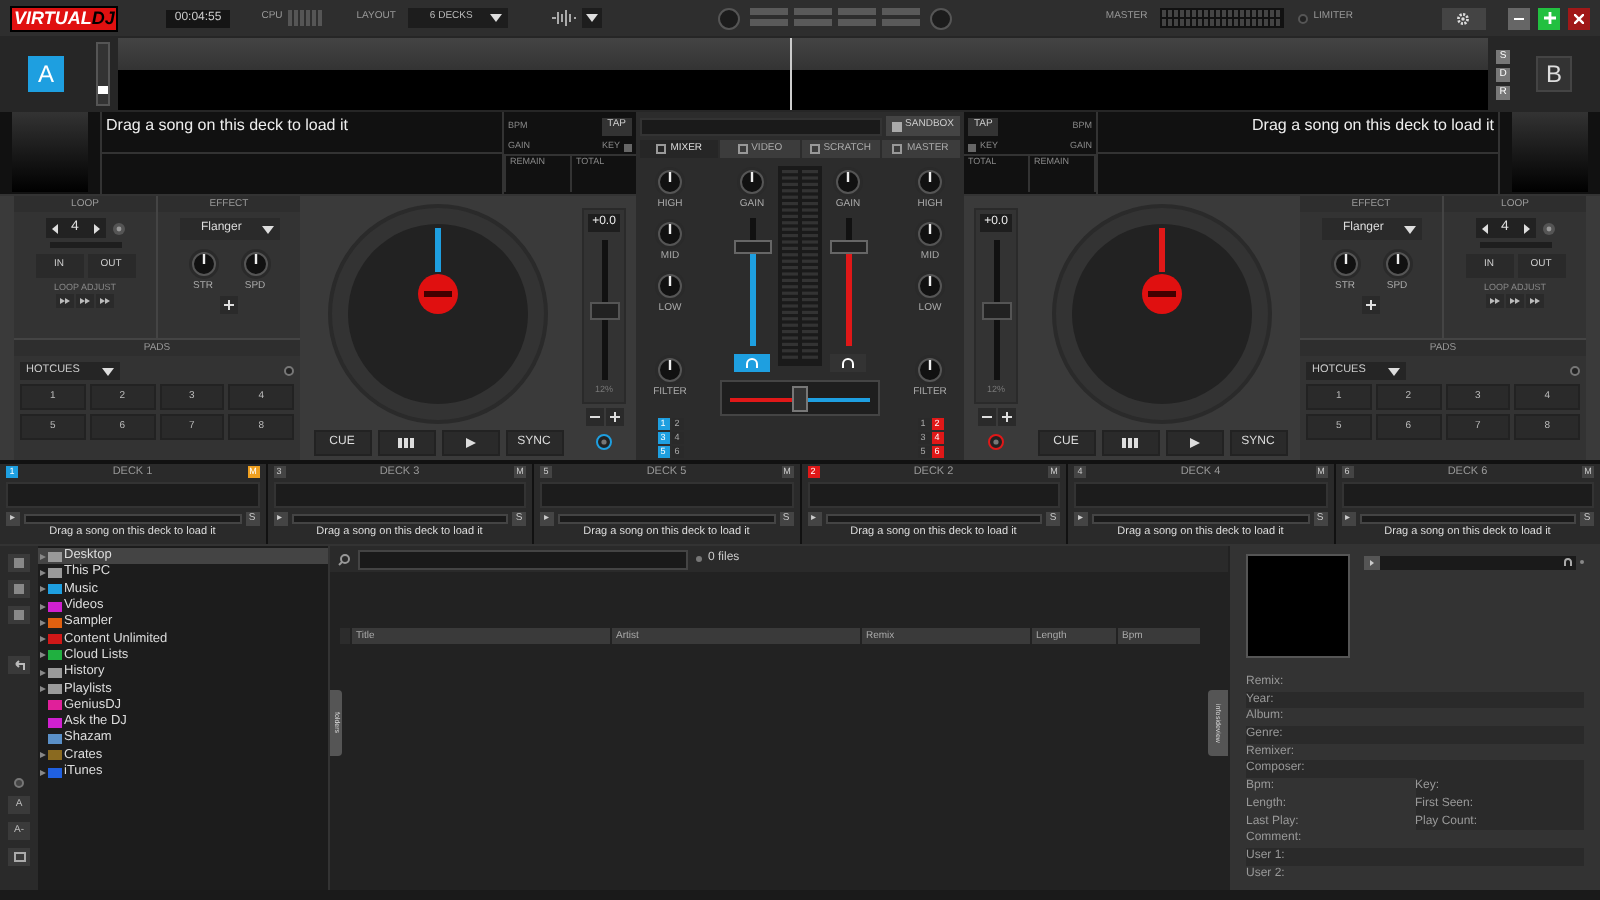  I want to click on headphones-button, so click(848, 363).